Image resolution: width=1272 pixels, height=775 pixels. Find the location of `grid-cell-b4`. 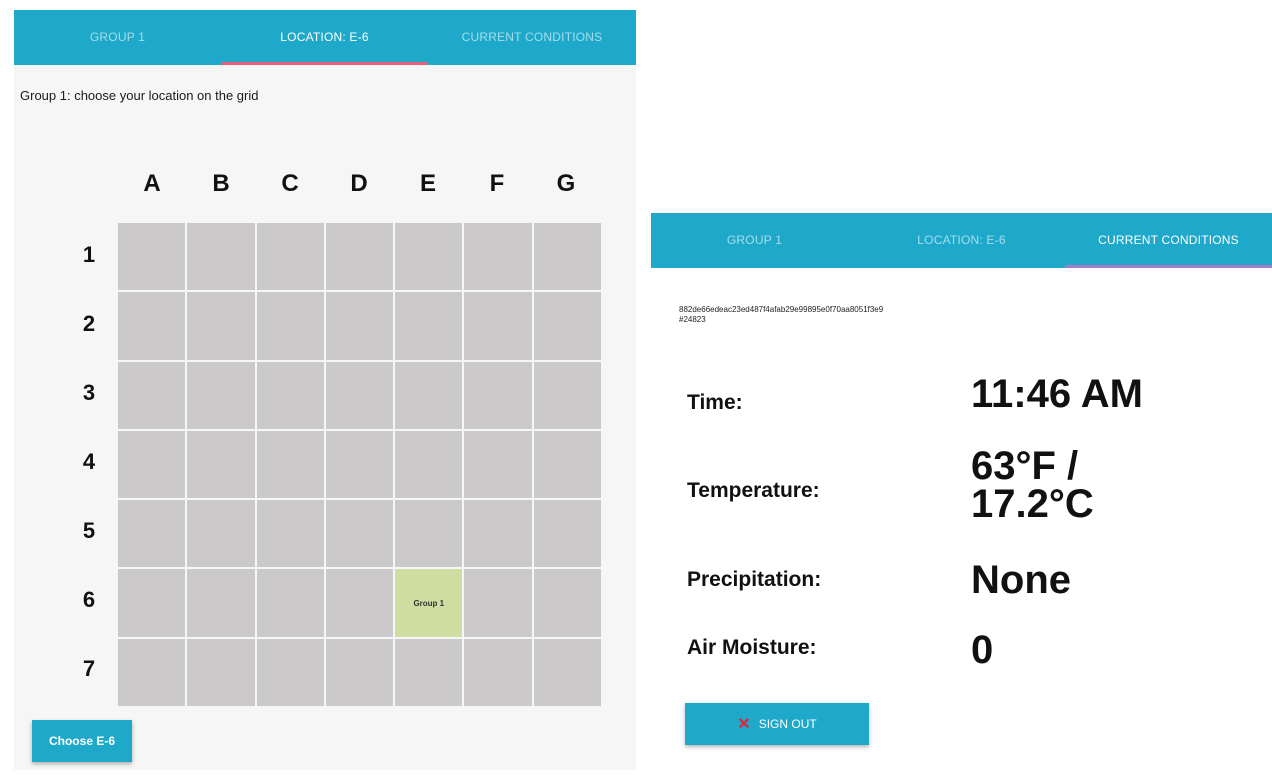

grid-cell-b4 is located at coordinates (221, 464).